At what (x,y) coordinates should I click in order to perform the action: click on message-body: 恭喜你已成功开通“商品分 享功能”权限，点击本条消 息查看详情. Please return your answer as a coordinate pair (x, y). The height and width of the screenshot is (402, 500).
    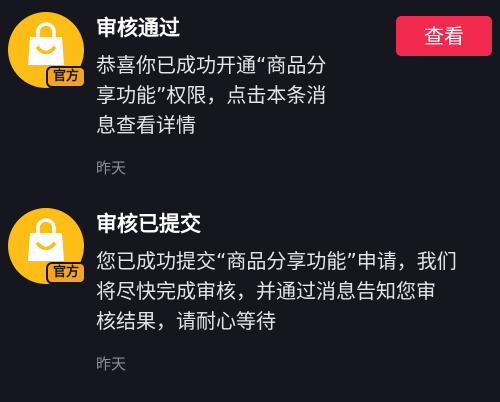
    Looking at the image, I should click on (246, 95).